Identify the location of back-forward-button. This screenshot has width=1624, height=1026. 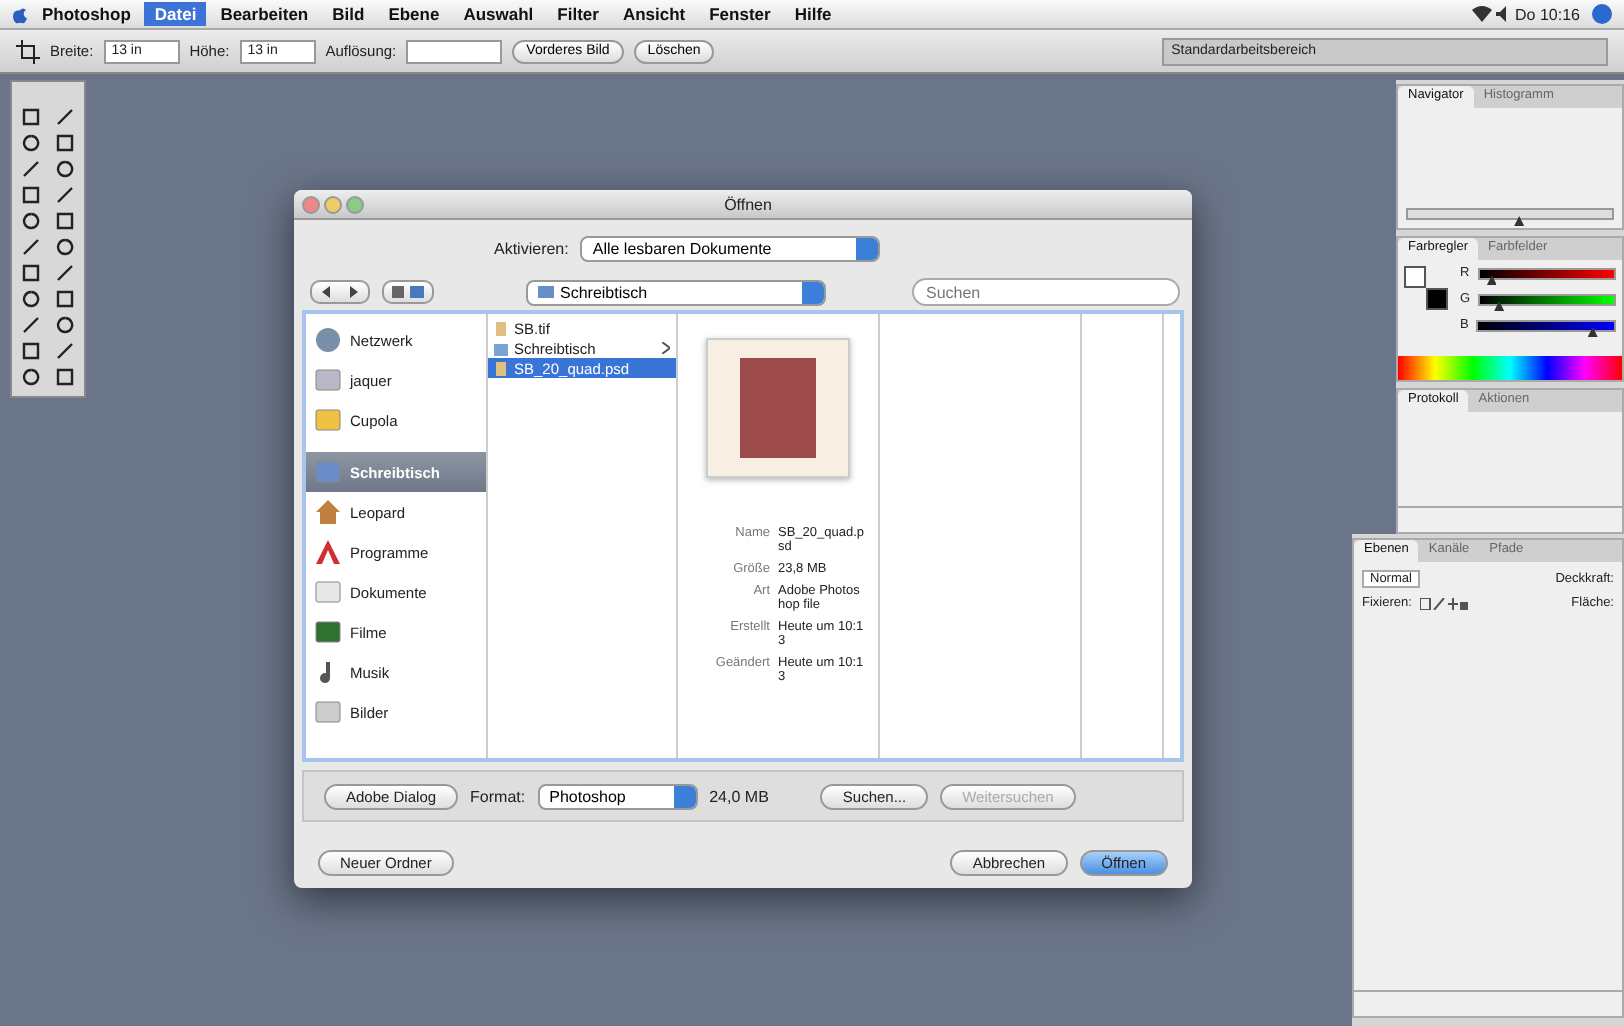
(340, 292).